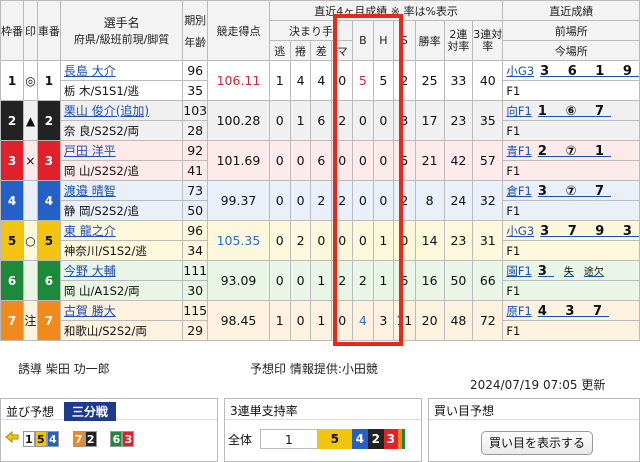  Describe the element at coordinates (383, 200) in the screenshot. I see `h-count: 0` at that location.